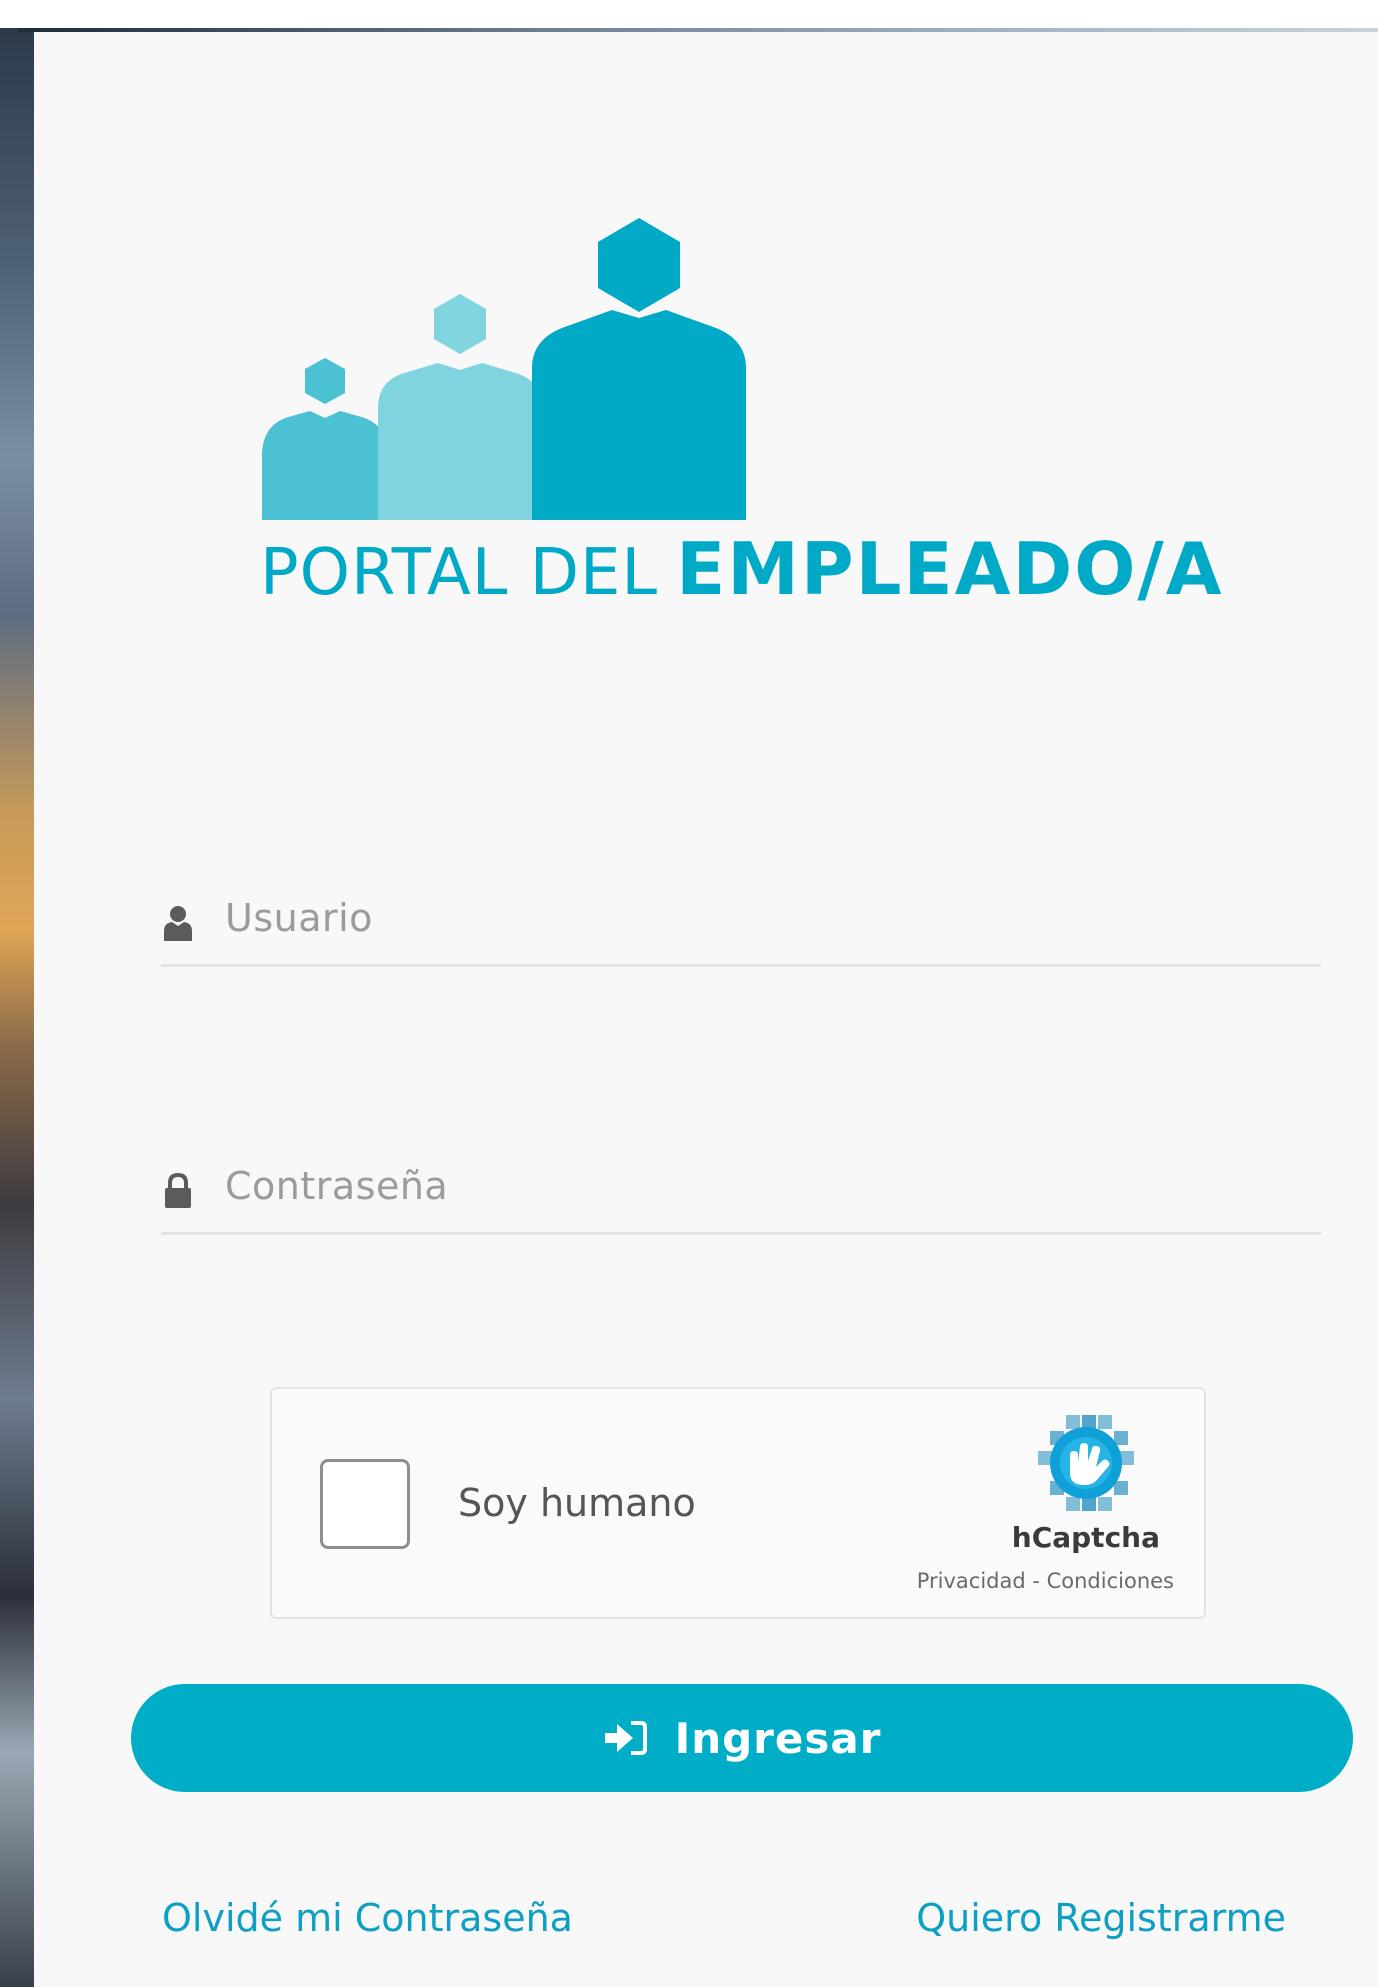 This screenshot has width=1378, height=1987. I want to click on captcha-checkbox, so click(365, 1504).